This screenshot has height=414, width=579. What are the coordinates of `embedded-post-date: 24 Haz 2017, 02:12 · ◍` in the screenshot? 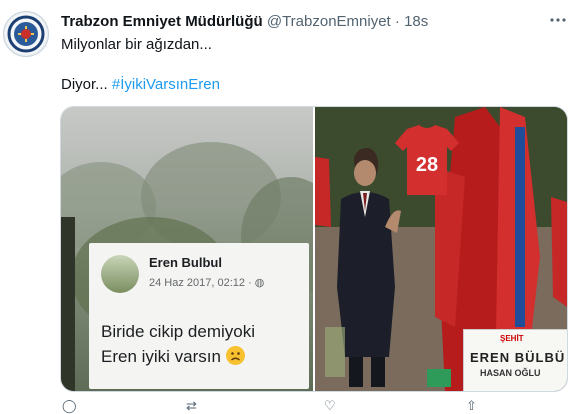 It's located at (206, 282).